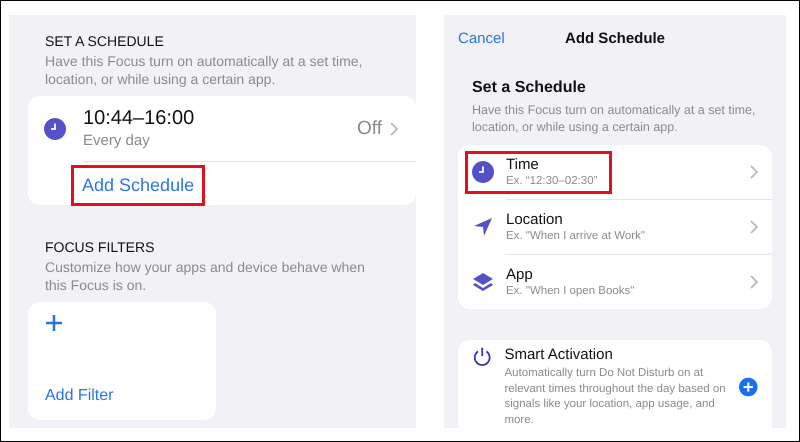  Describe the element at coordinates (105, 41) in the screenshot. I see `section-heading: SET A SCHEDULE` at that location.